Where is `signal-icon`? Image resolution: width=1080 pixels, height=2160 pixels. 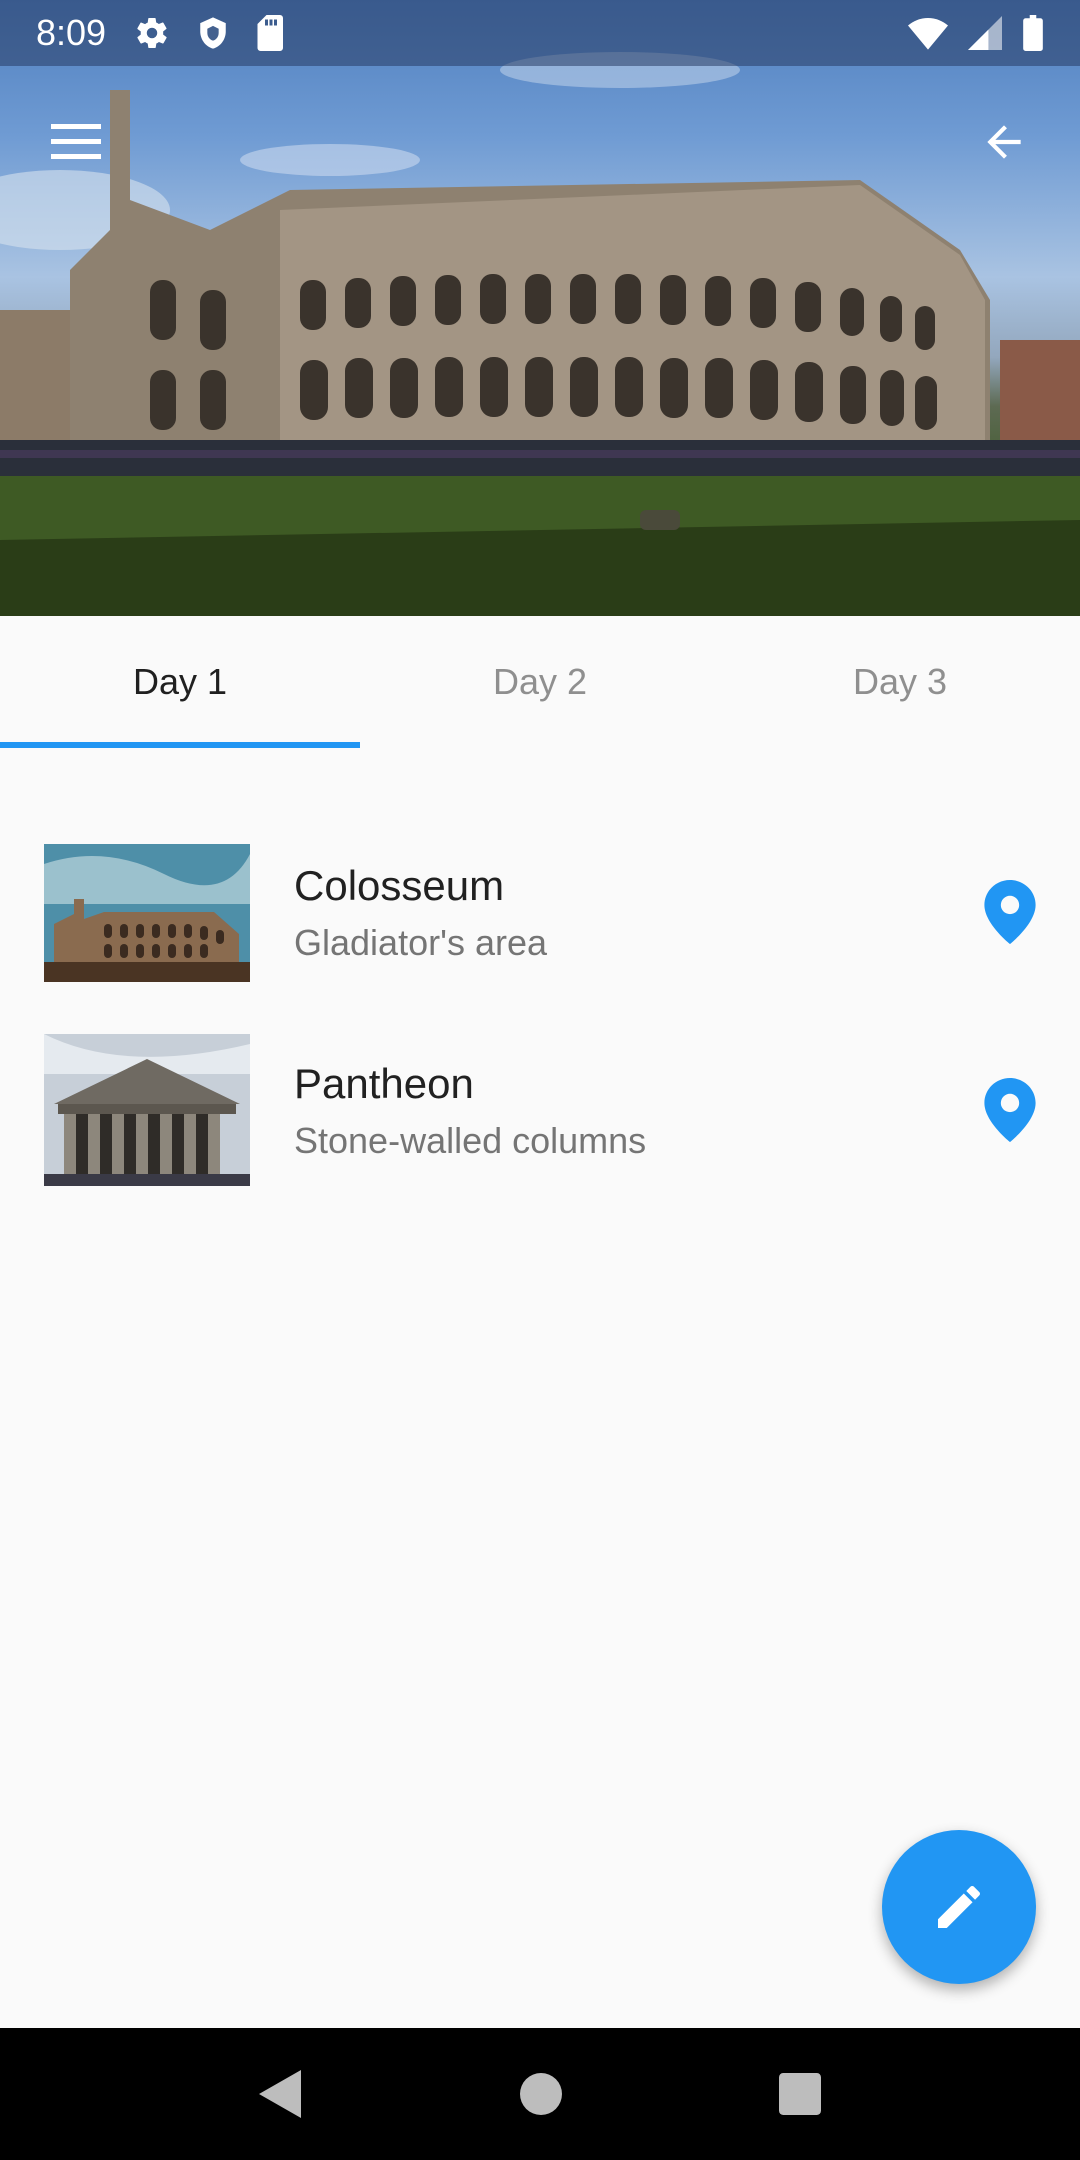 signal-icon is located at coordinates (985, 33).